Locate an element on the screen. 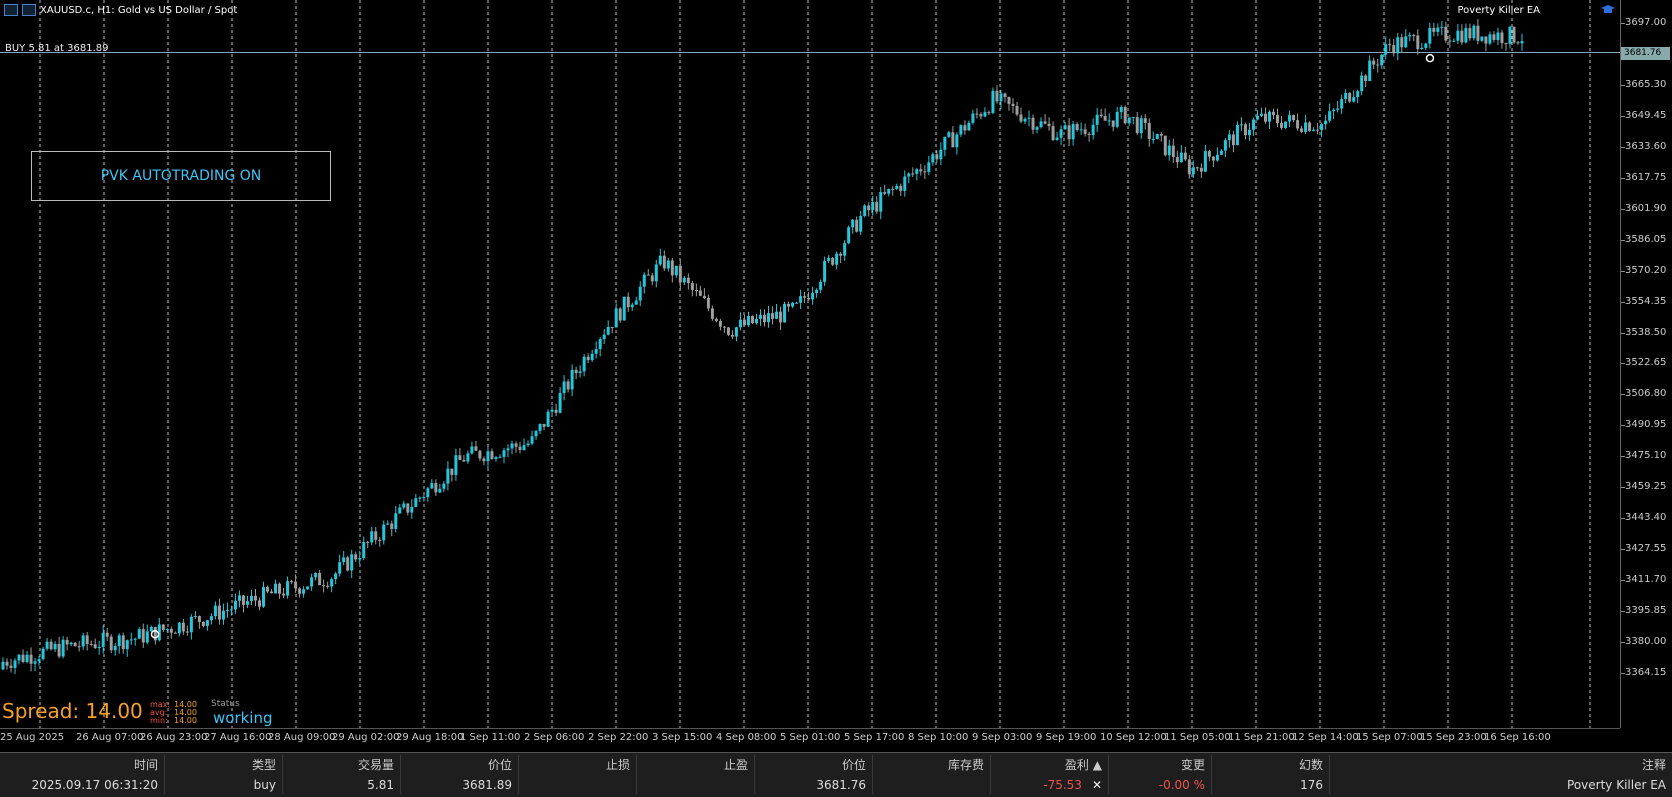 The image size is (1672, 797). header-open-price: 价位 is located at coordinates (460, 765).